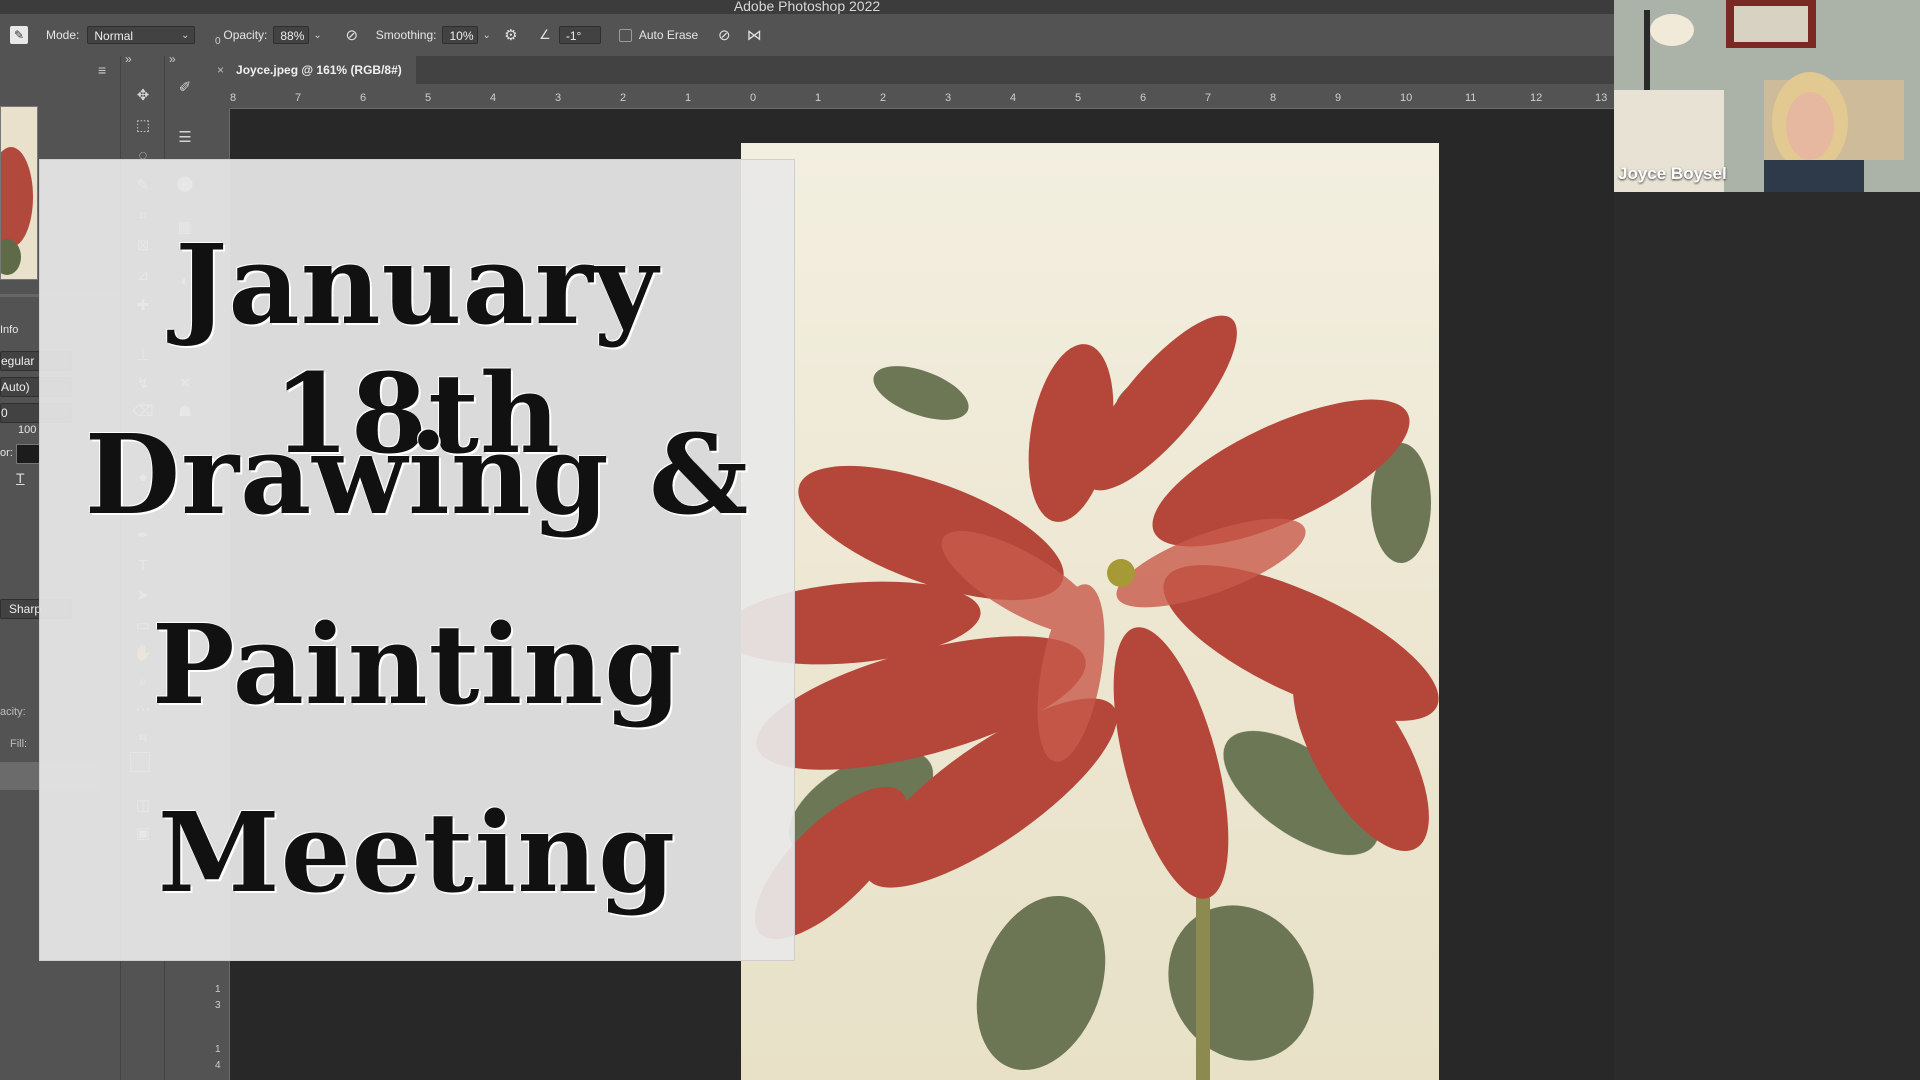  Describe the element at coordinates (19, 744) in the screenshot. I see `layer-fill-label: Fill:` at that location.